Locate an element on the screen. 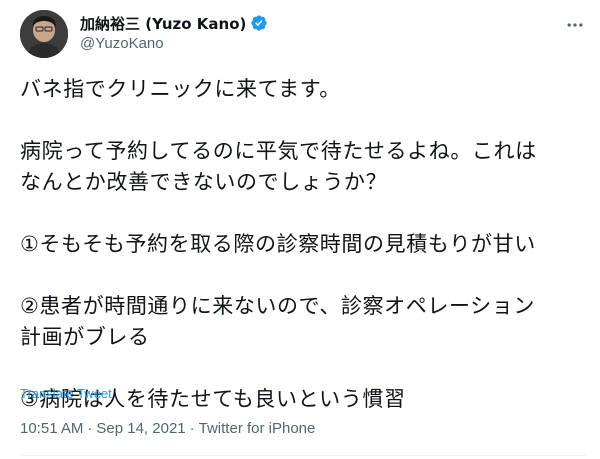 Image resolution: width=600 pixels, height=459 pixels. avatar-image is located at coordinates (44, 34).